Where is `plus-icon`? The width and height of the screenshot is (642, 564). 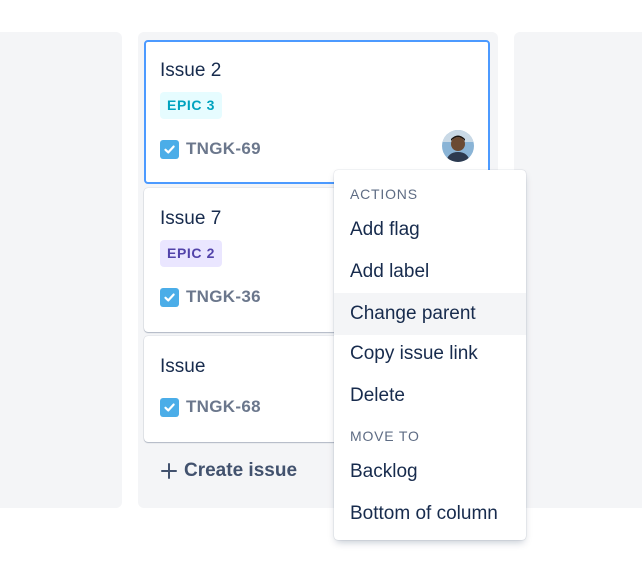 plus-icon is located at coordinates (169, 471).